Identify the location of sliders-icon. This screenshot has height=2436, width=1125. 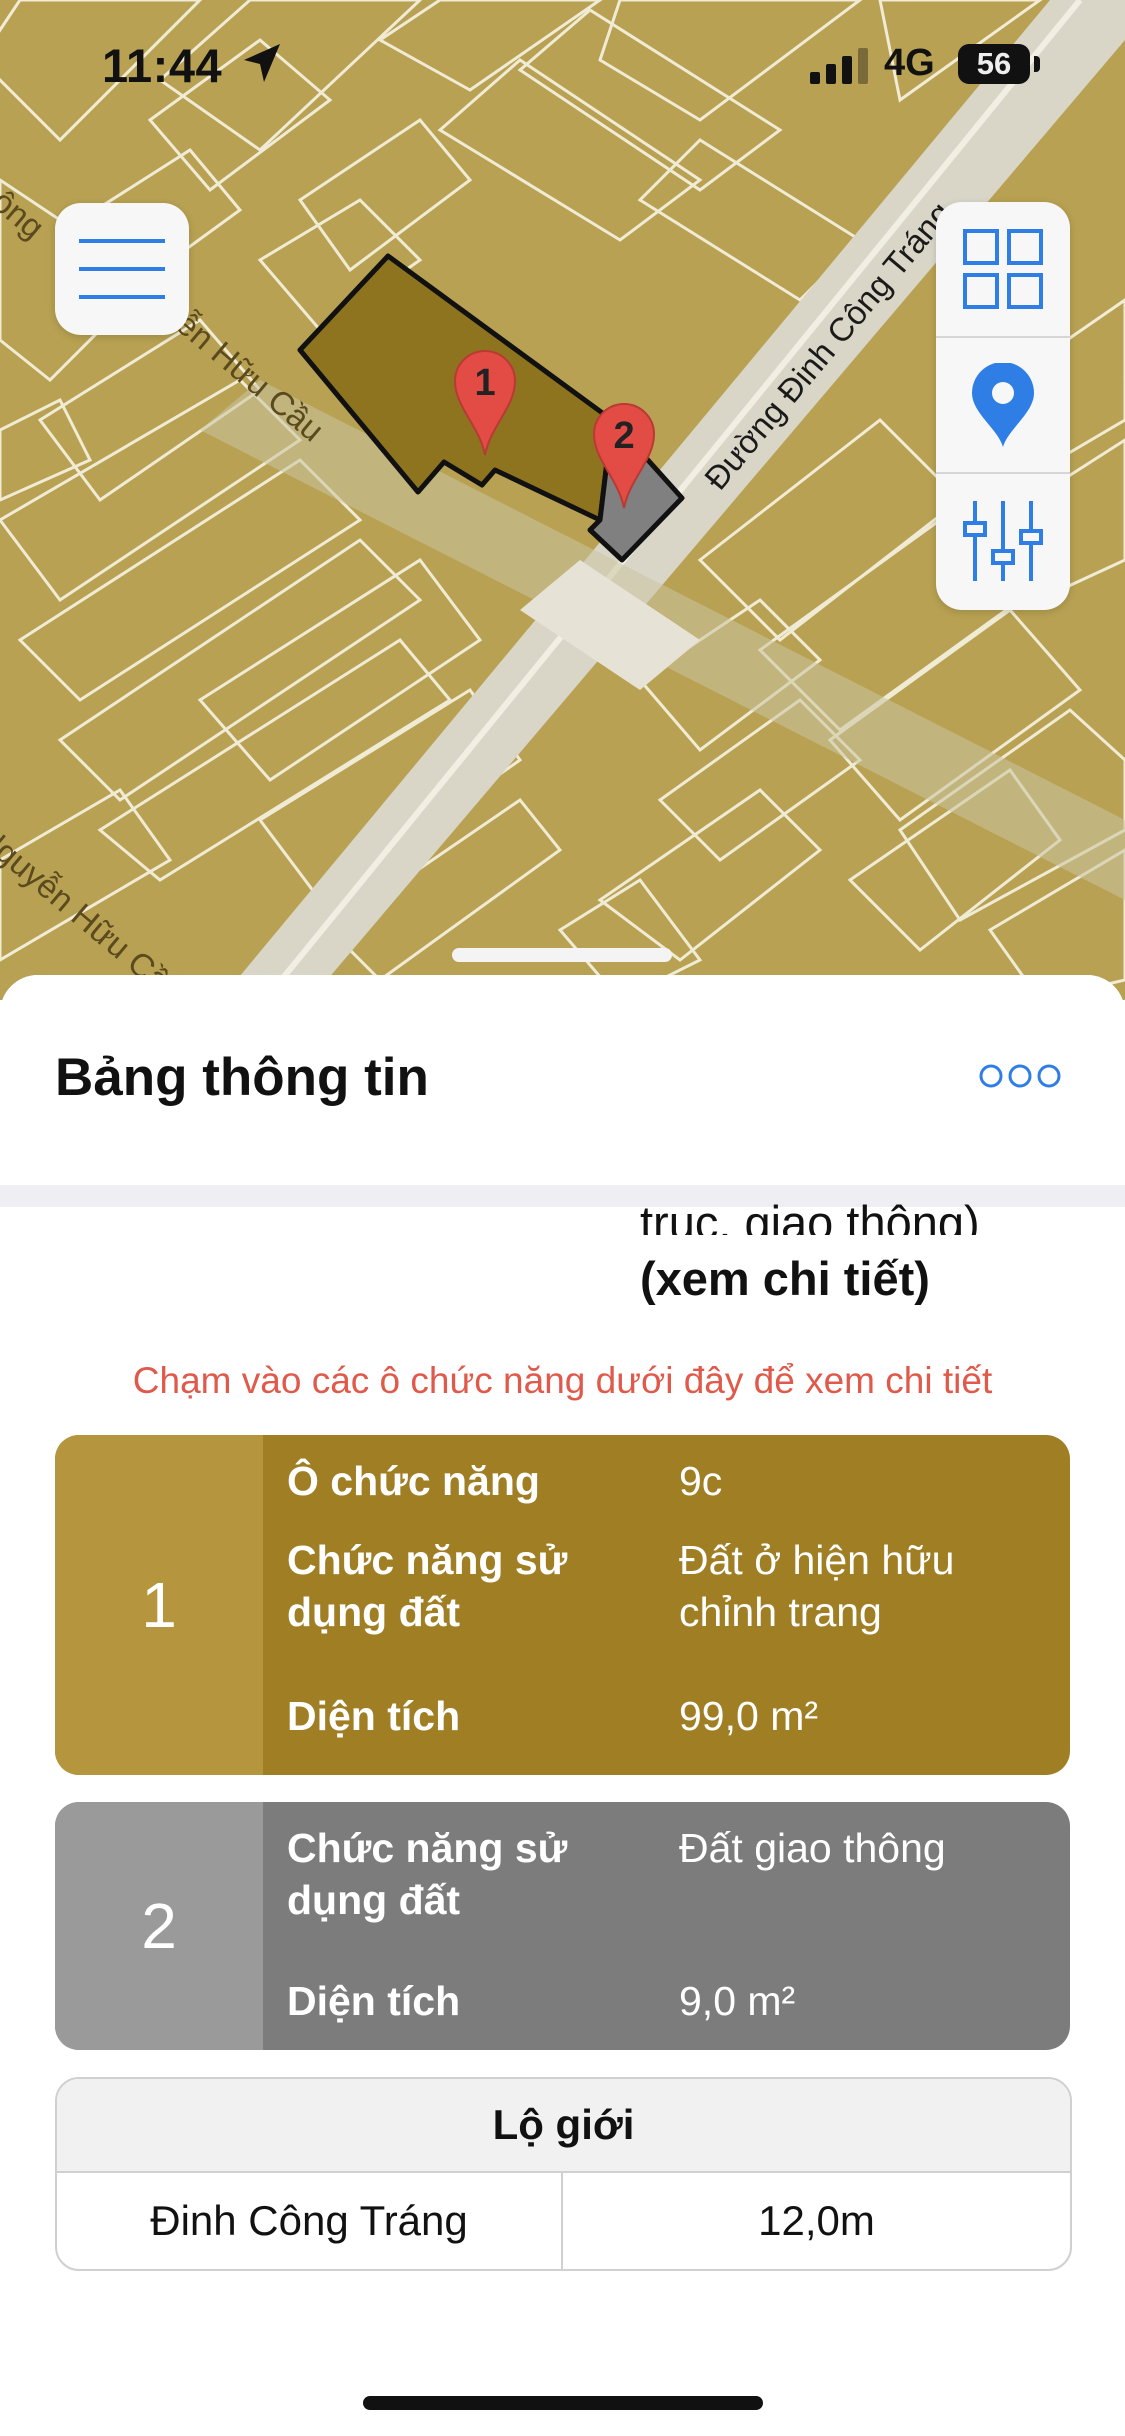
(1003, 541).